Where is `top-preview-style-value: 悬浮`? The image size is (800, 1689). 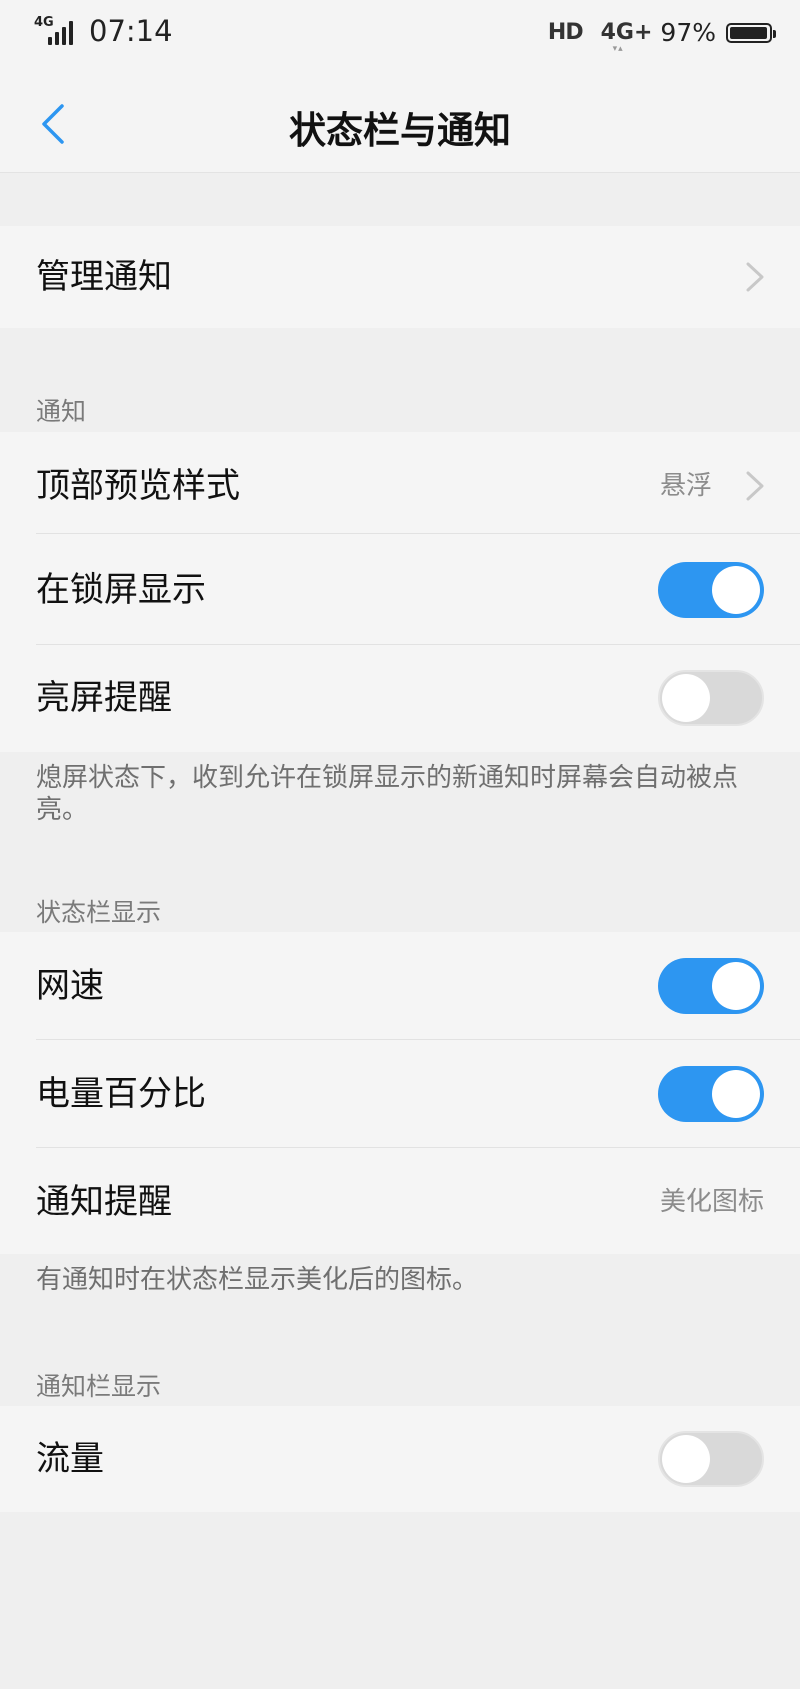 top-preview-style-value: 悬浮 is located at coordinates (685, 486).